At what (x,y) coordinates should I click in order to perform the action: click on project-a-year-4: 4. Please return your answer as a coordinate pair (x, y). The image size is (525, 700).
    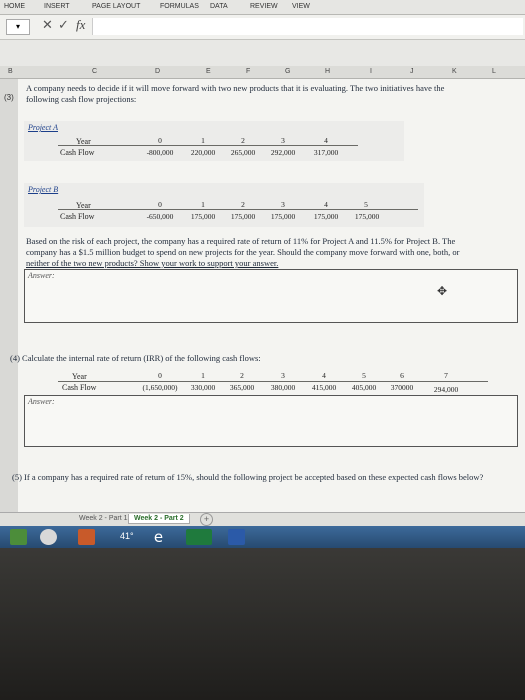
    Looking at the image, I should click on (326, 140).